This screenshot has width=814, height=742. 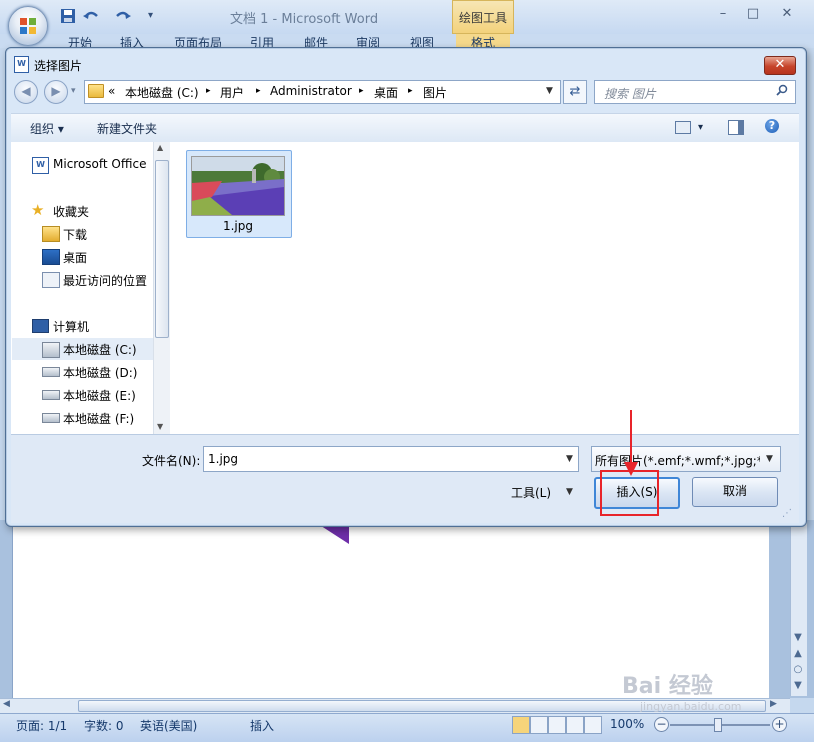 I want to click on filename-value: 1.jpg, so click(x=223, y=459).